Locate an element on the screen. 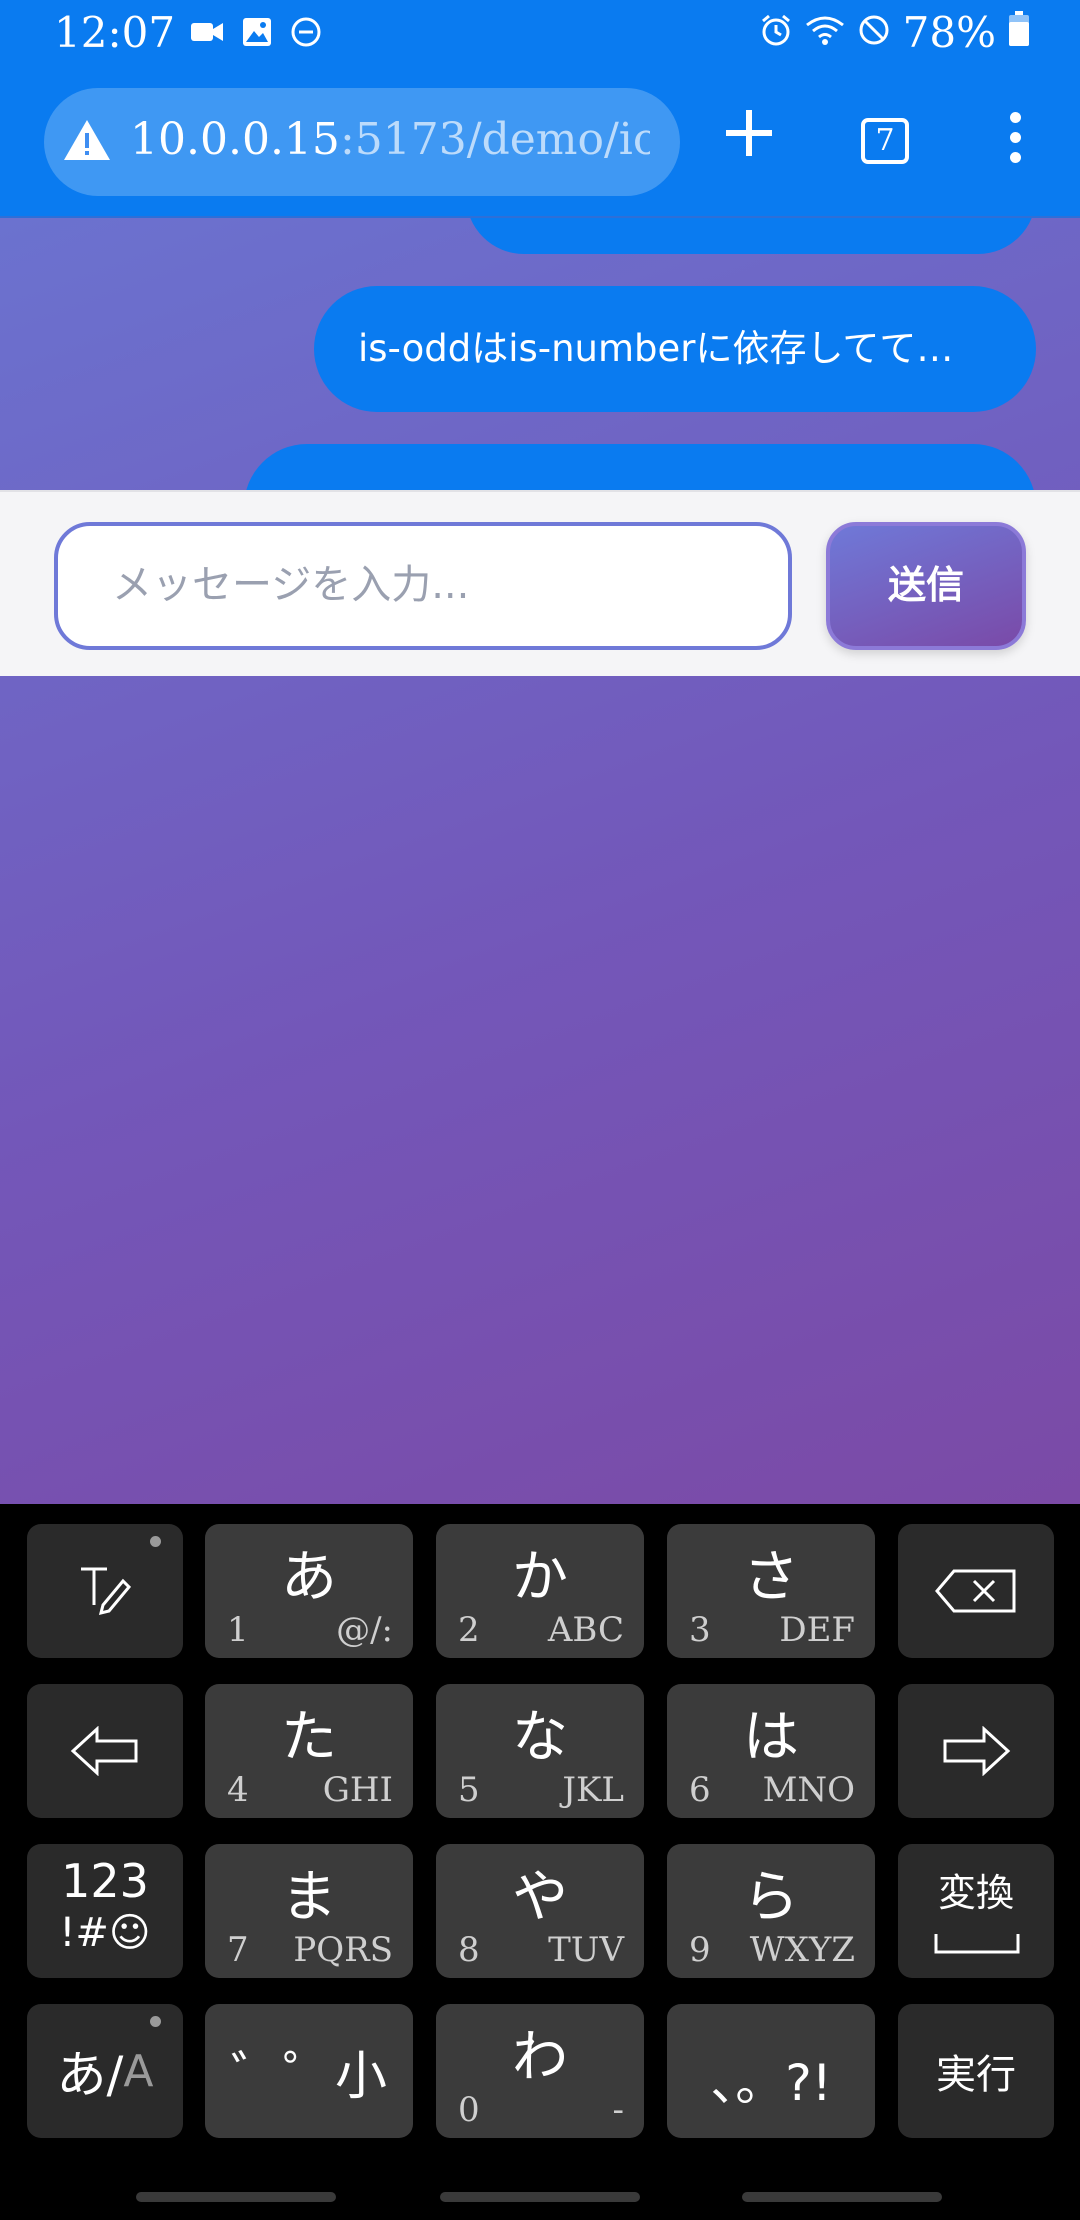  key-ra: ら 9 WXYZ is located at coordinates (771, 1911).